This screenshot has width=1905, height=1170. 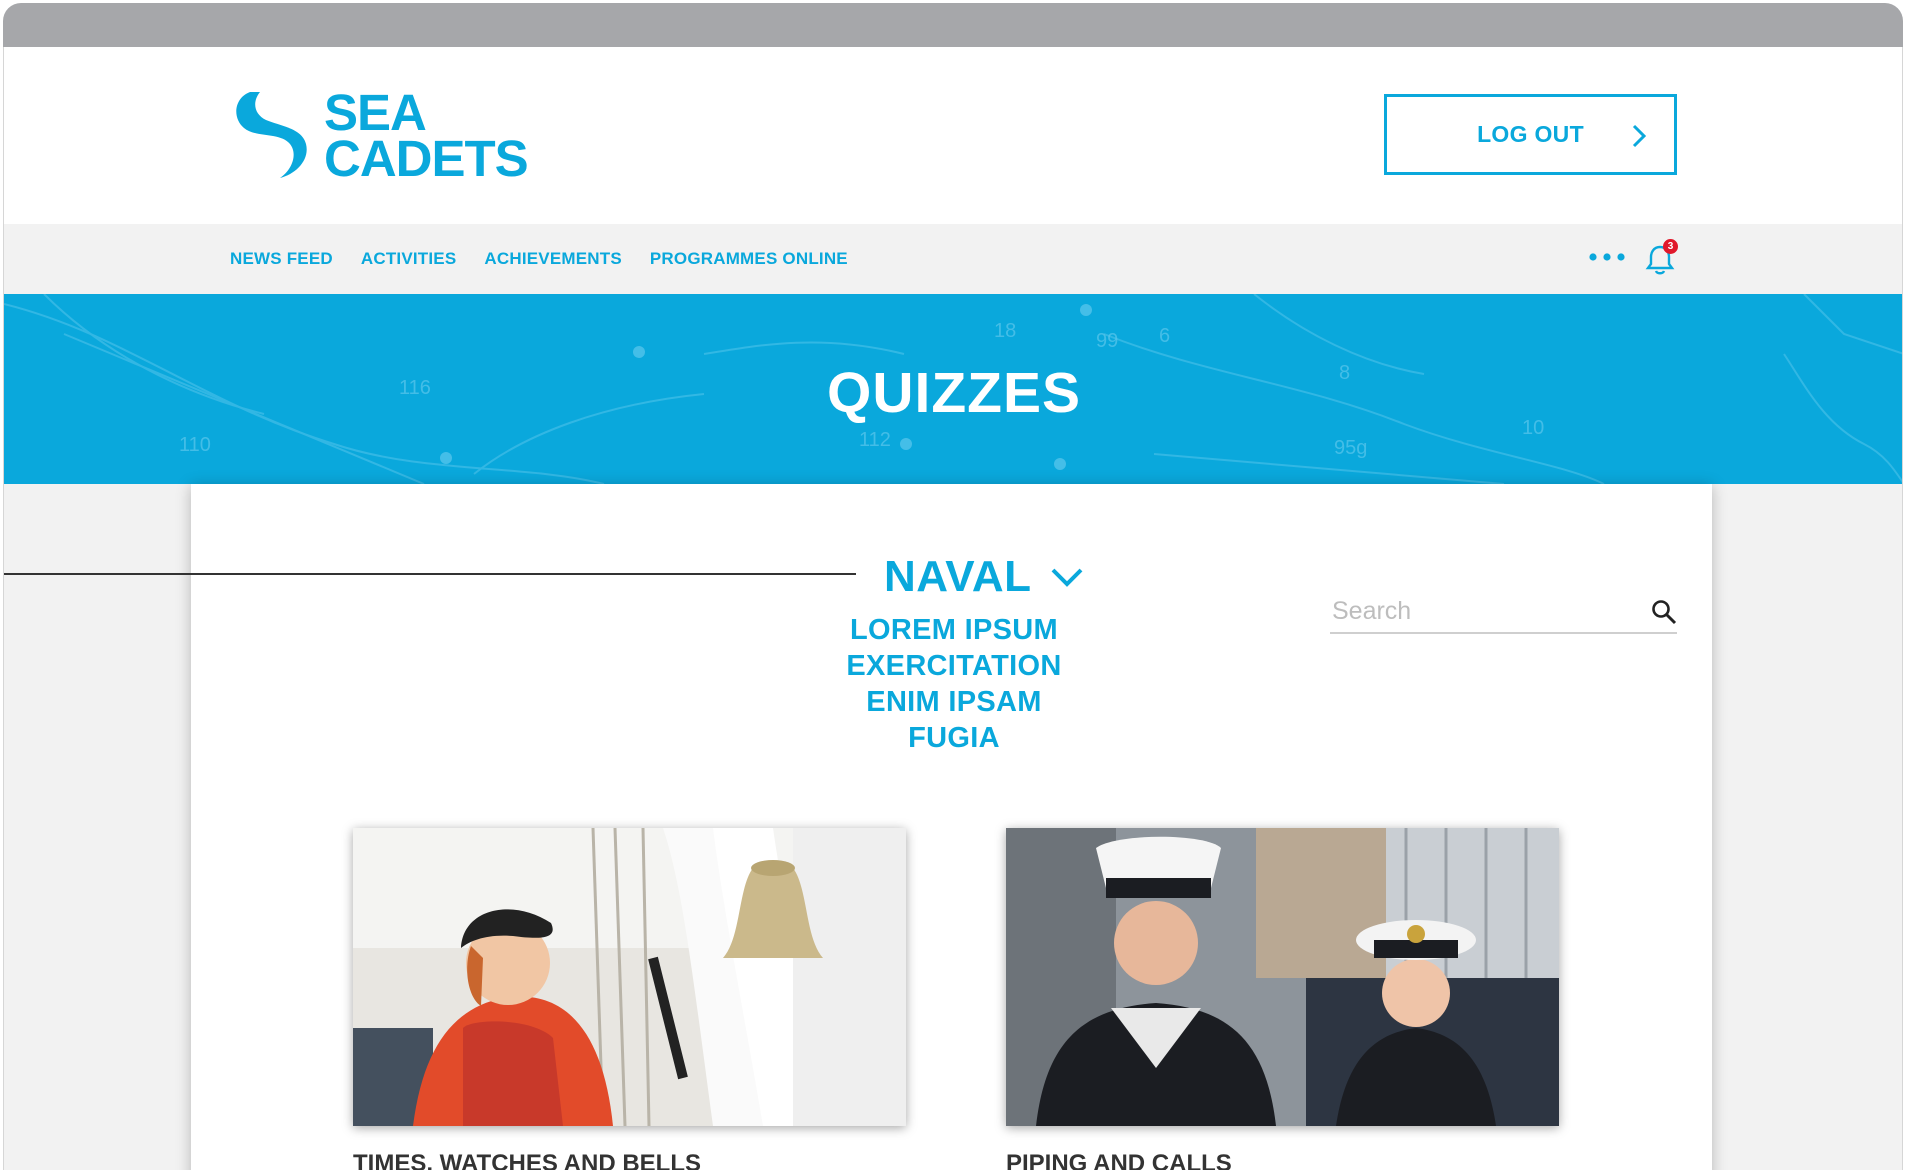 I want to click on category-option-enim-ipsam: ENIM IPSAM, so click(x=954, y=702).